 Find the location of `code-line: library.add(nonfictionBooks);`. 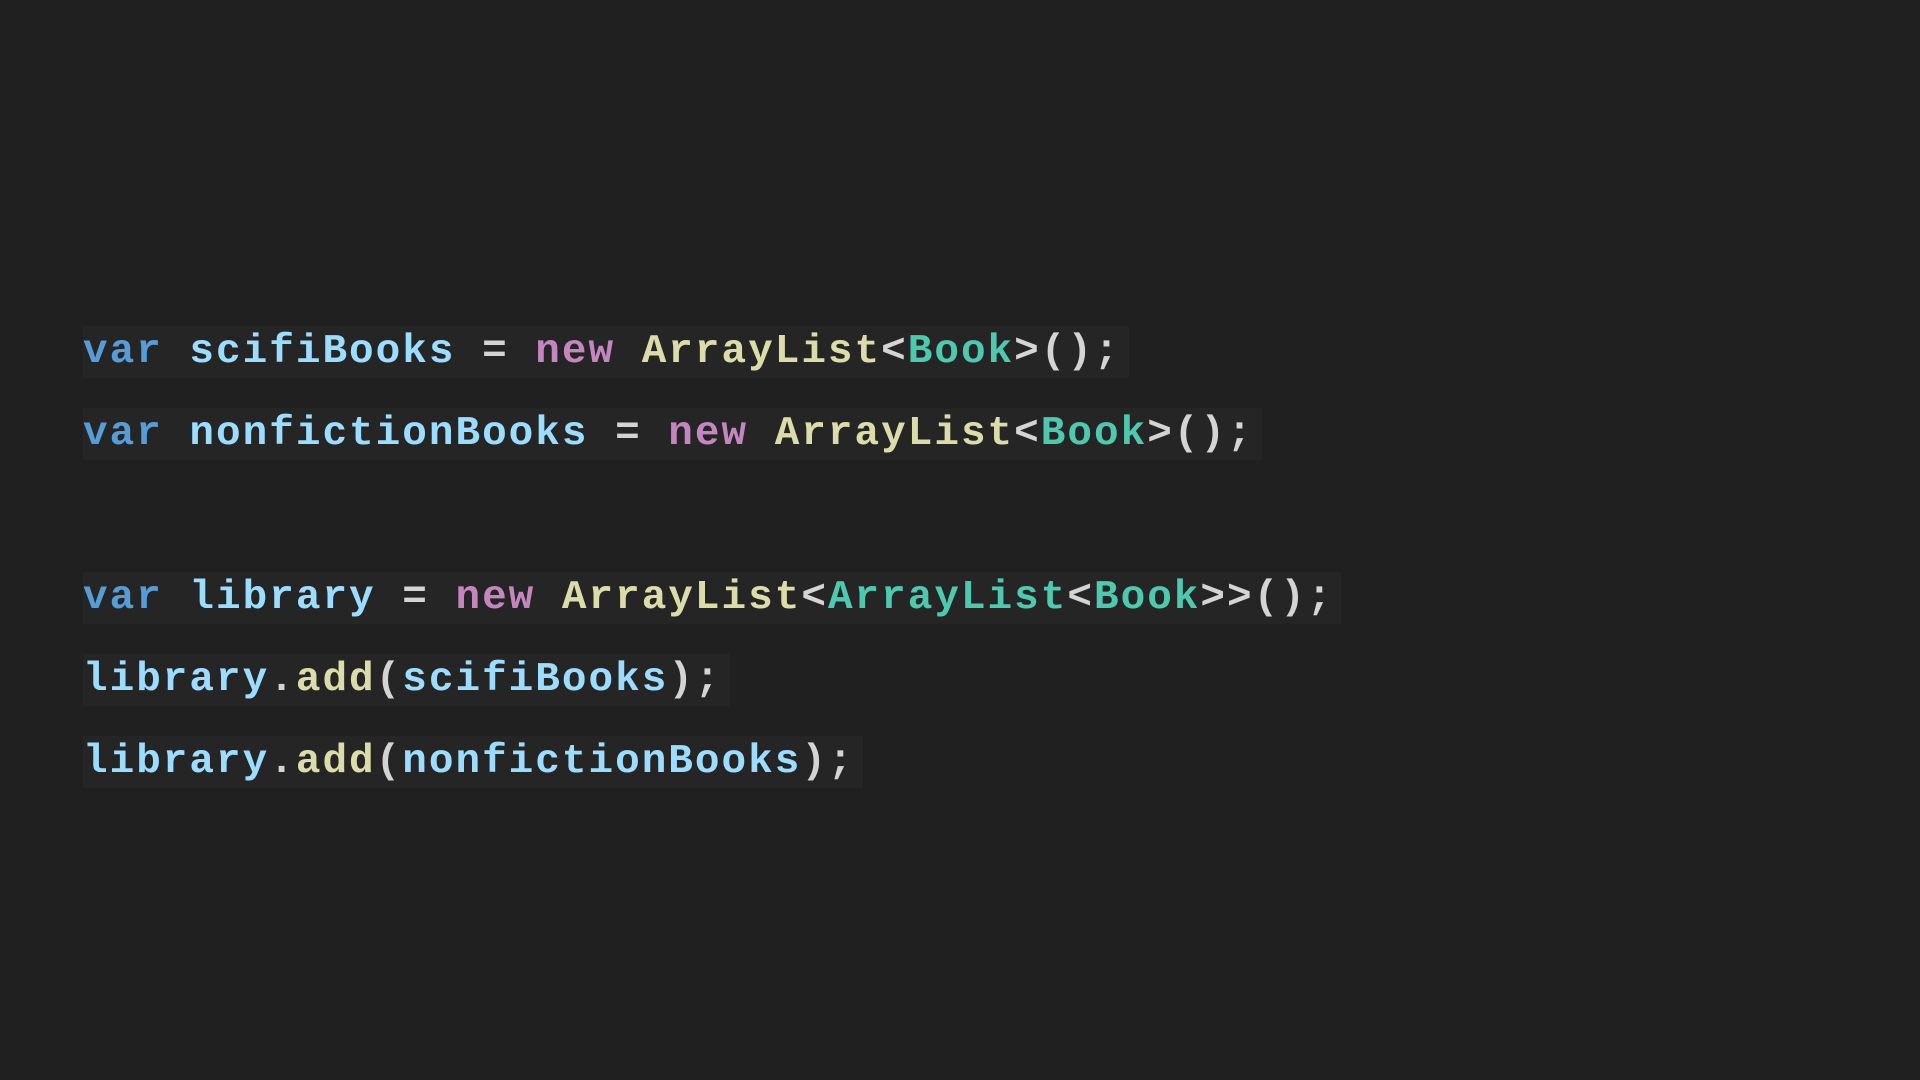

code-line: library.add(nonfictionBooks); is located at coordinates (712, 763).